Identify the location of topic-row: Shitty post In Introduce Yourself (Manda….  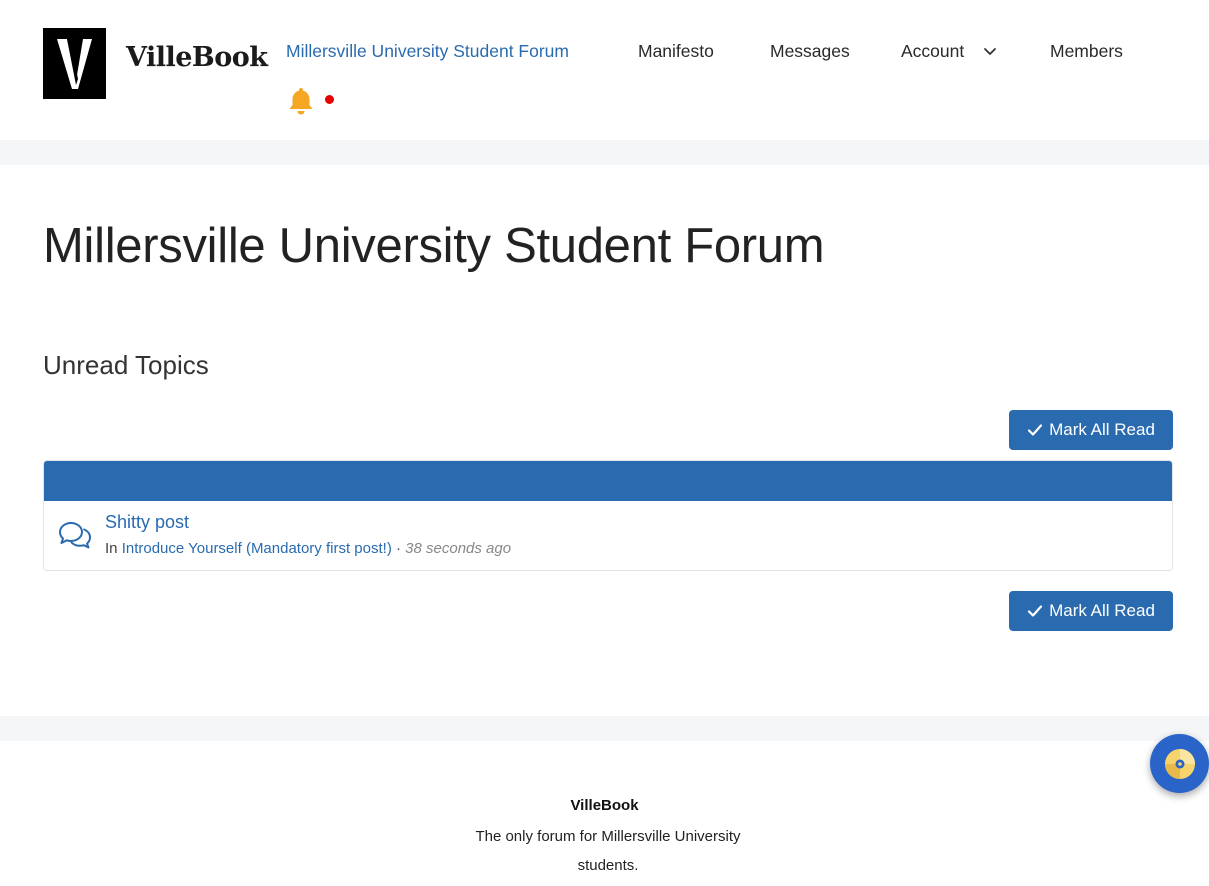
(608, 535).